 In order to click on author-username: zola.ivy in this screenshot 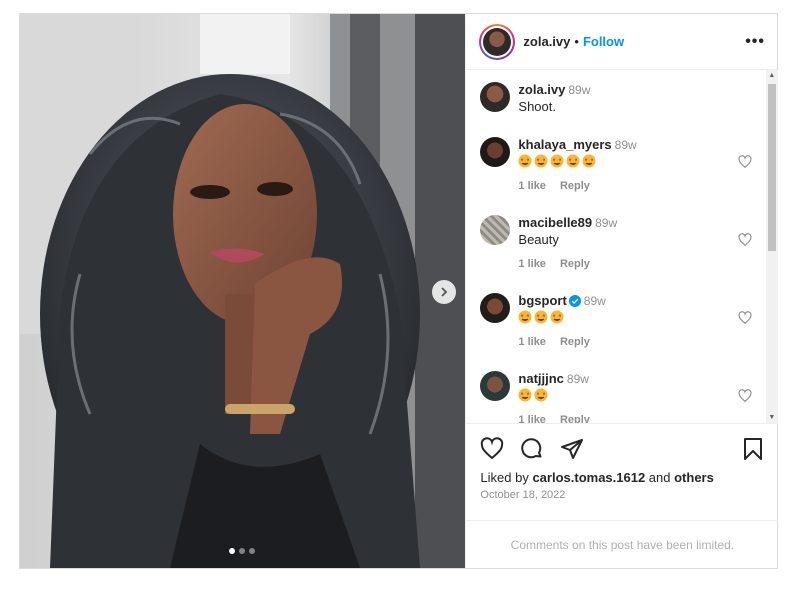, I will do `click(546, 41)`.